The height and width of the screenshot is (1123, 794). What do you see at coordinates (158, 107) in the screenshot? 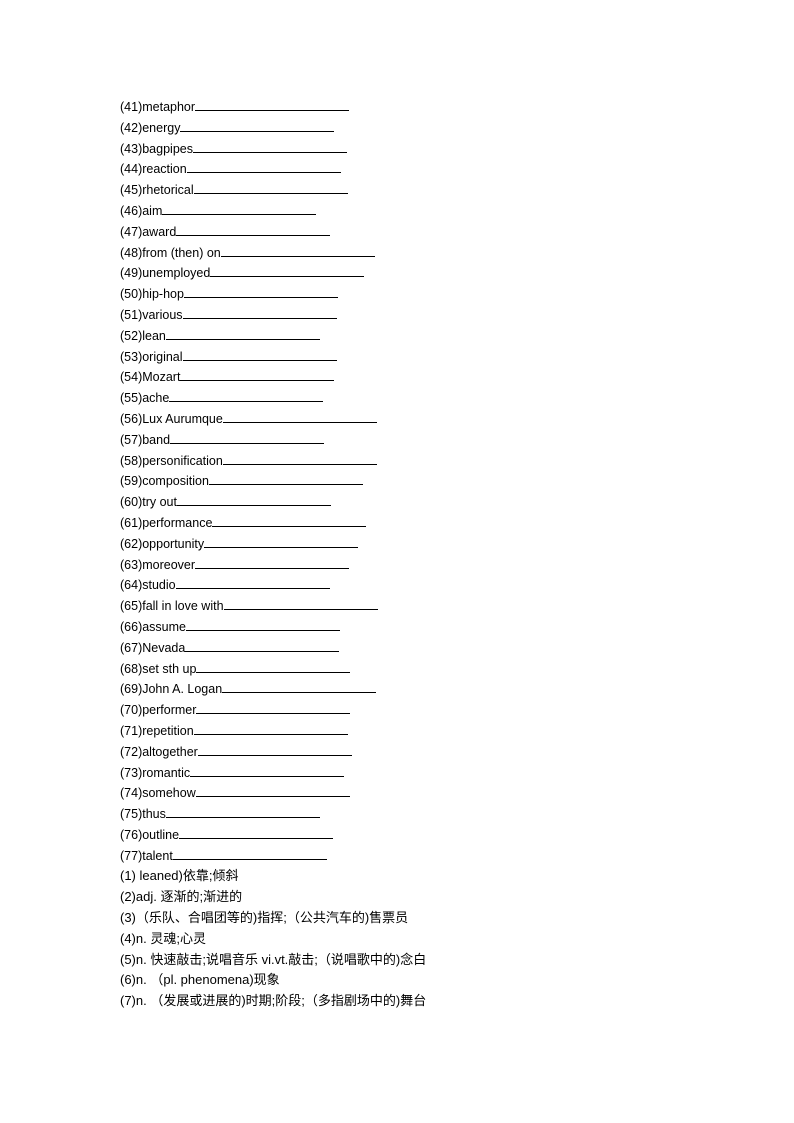
I see `vocab-term: (41)metaphor` at bounding box center [158, 107].